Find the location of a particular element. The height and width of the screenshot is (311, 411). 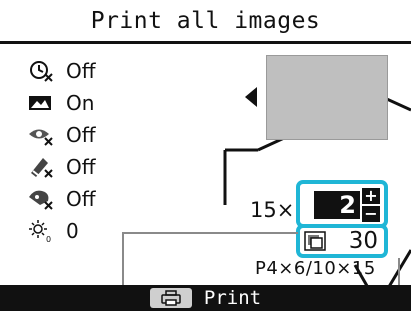

quantity-field: 2 is located at coordinates (337, 205).